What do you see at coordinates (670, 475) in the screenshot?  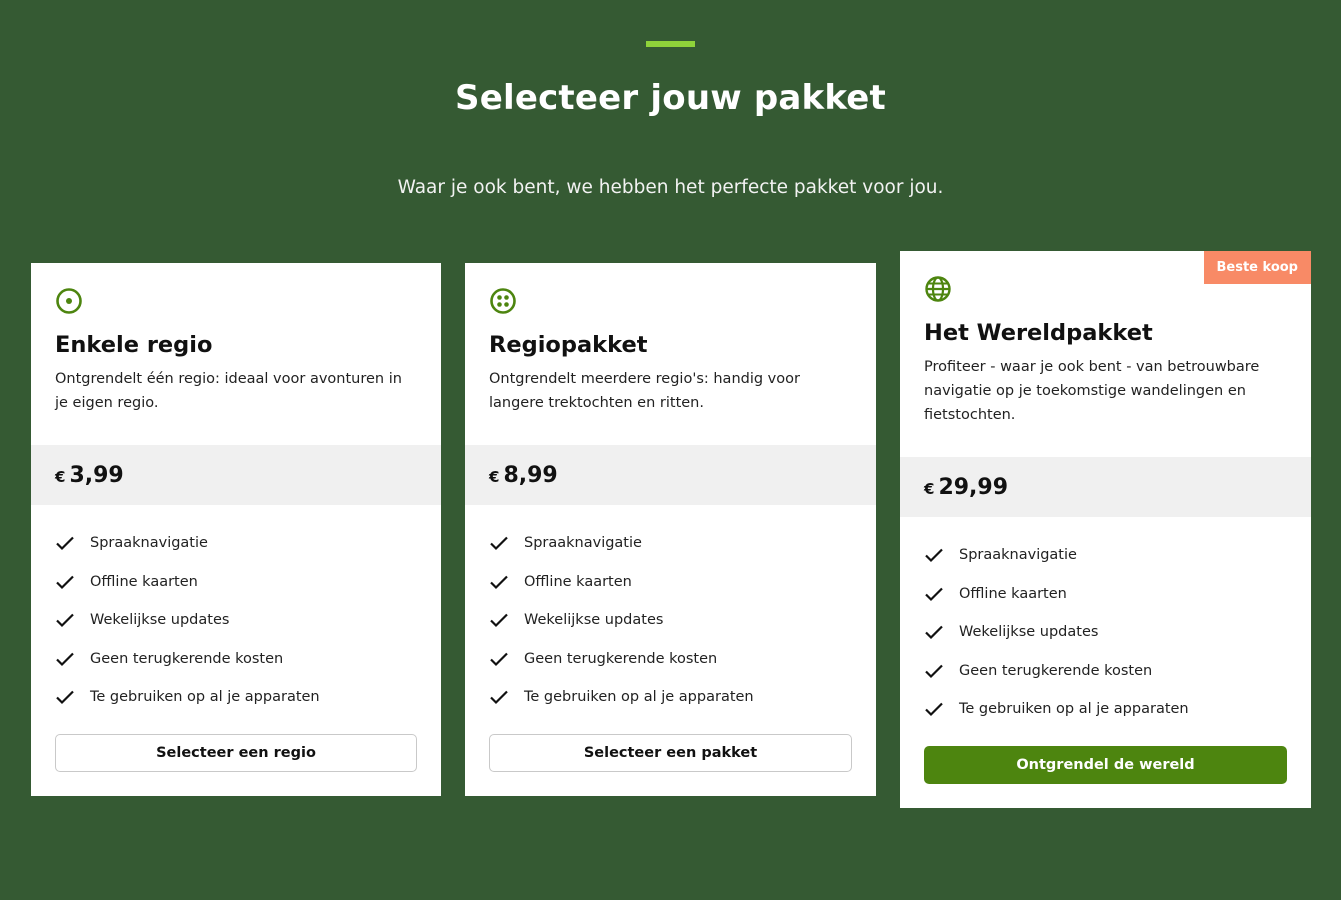 I see `price-band: € 8,99` at bounding box center [670, 475].